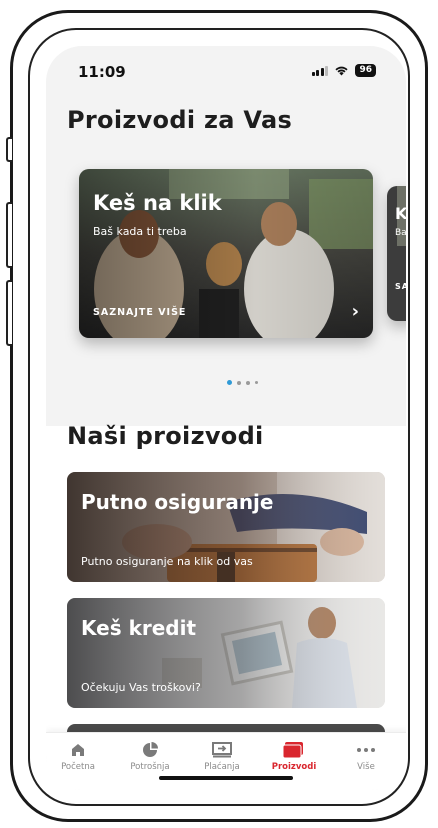  What do you see at coordinates (150, 750) in the screenshot?
I see `pie-chart-icon` at bounding box center [150, 750].